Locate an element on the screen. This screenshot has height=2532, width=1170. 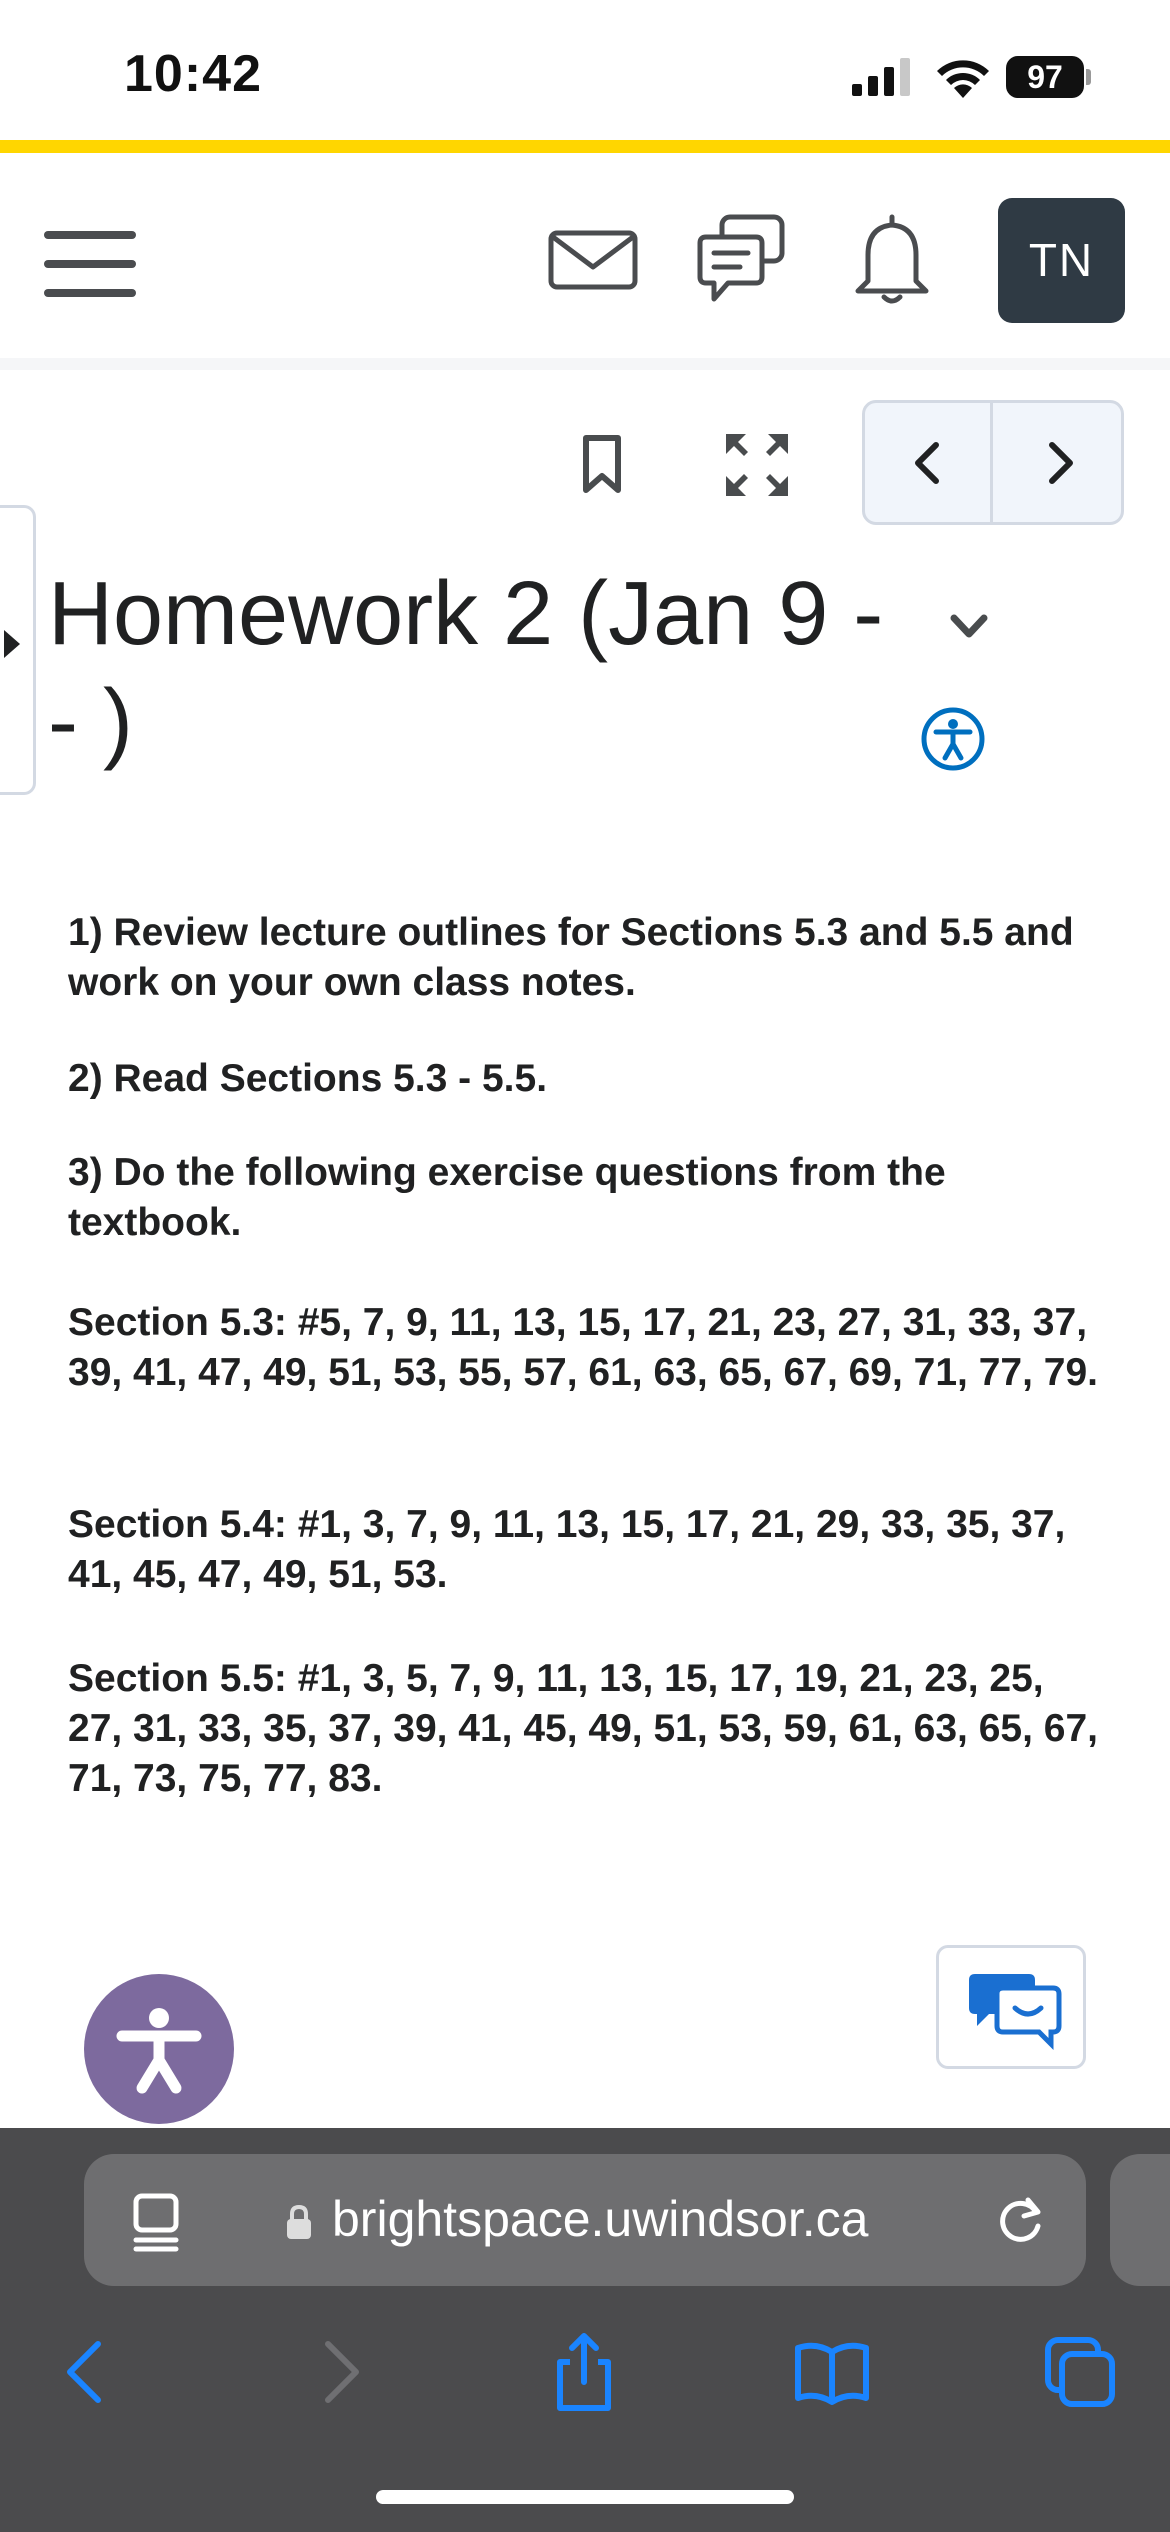
topic-pager is located at coordinates (993, 462).